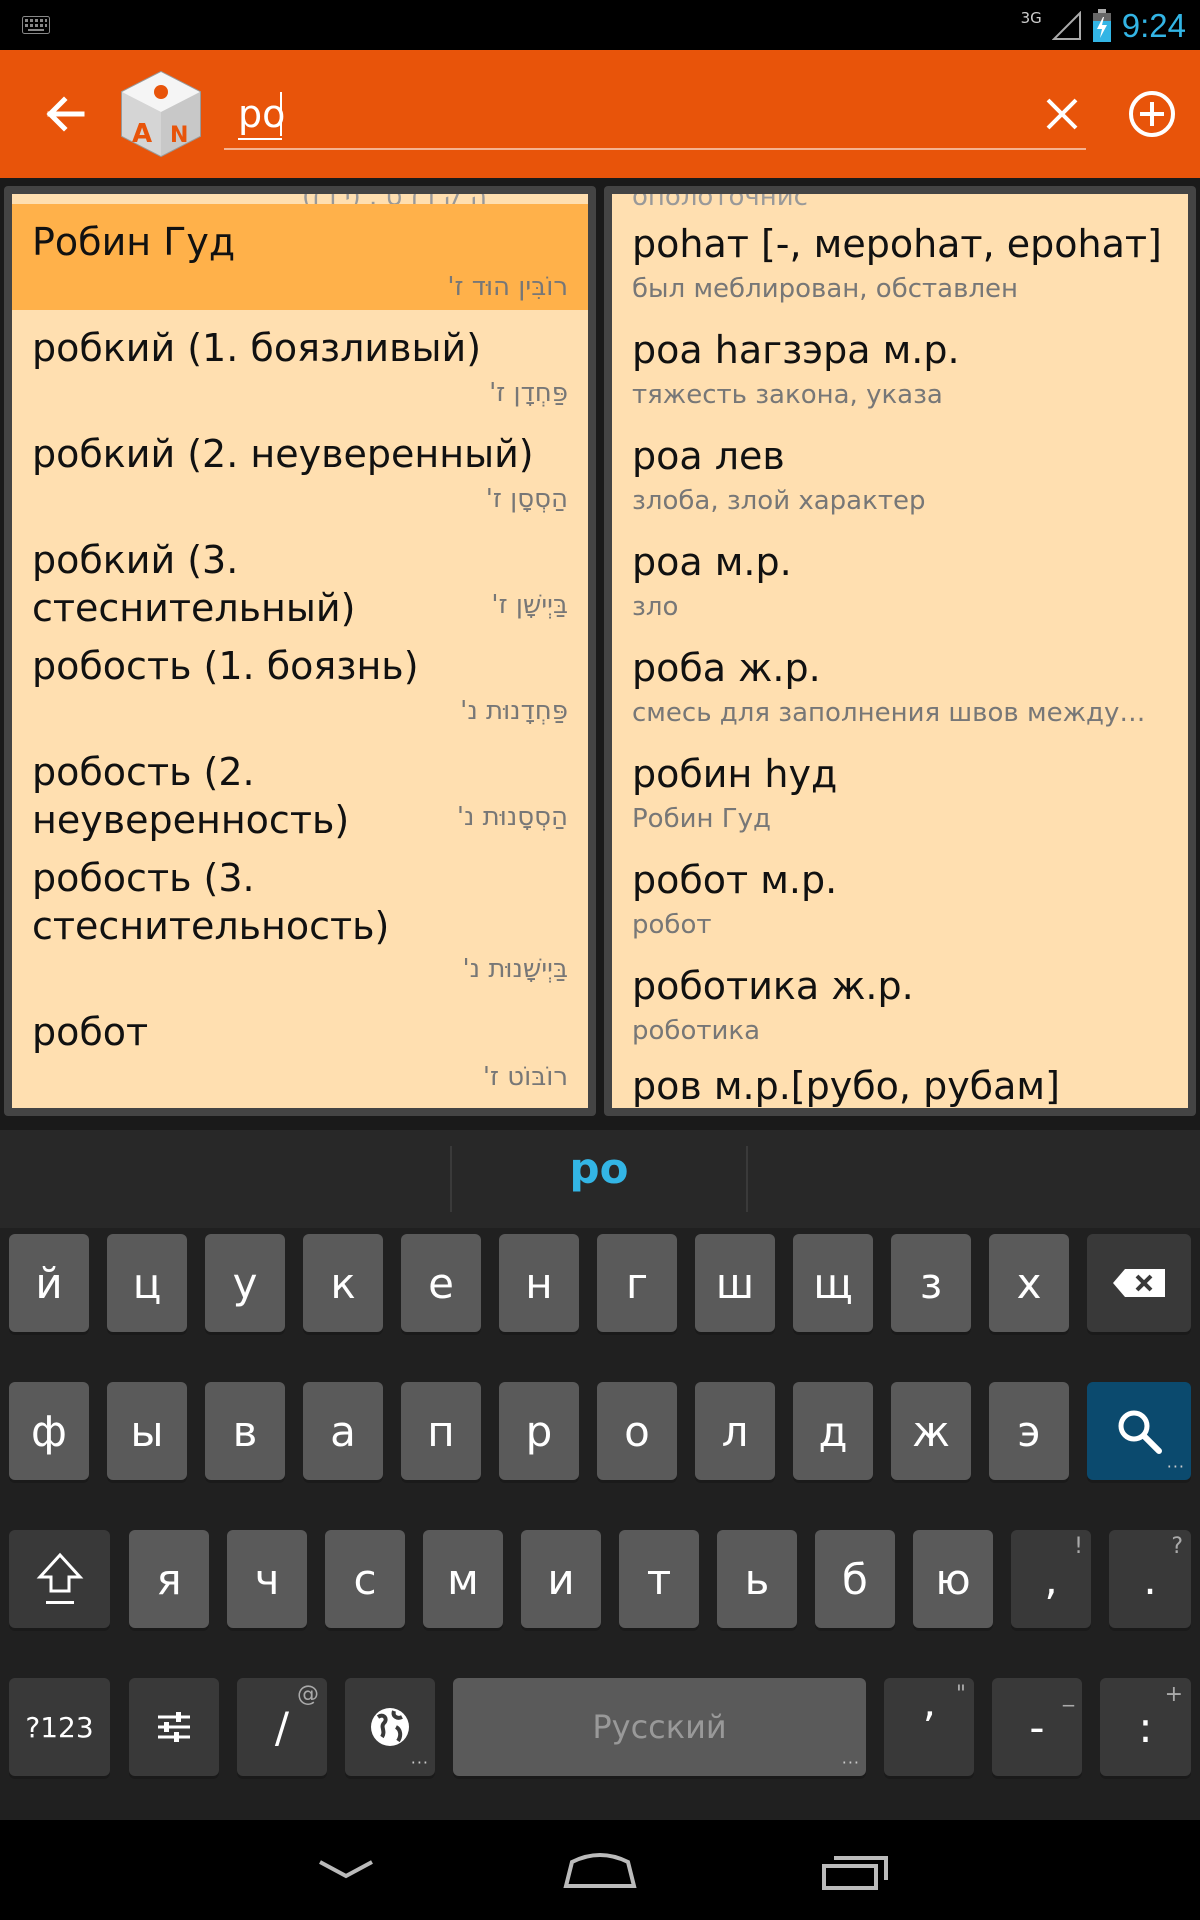  What do you see at coordinates (49, 1283) in the screenshot?
I see `key-й: й` at bounding box center [49, 1283].